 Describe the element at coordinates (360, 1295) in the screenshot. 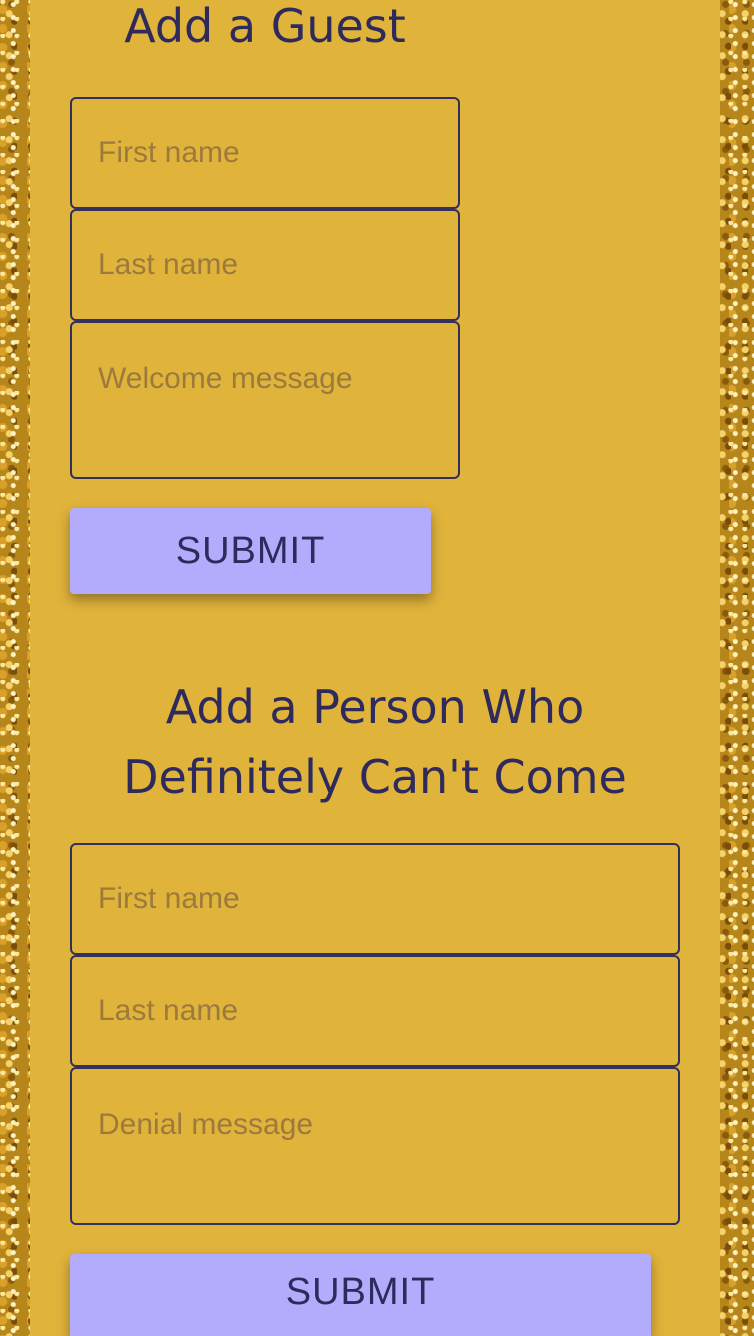

I see `cant-come-submit-button: SUBMIT` at that location.